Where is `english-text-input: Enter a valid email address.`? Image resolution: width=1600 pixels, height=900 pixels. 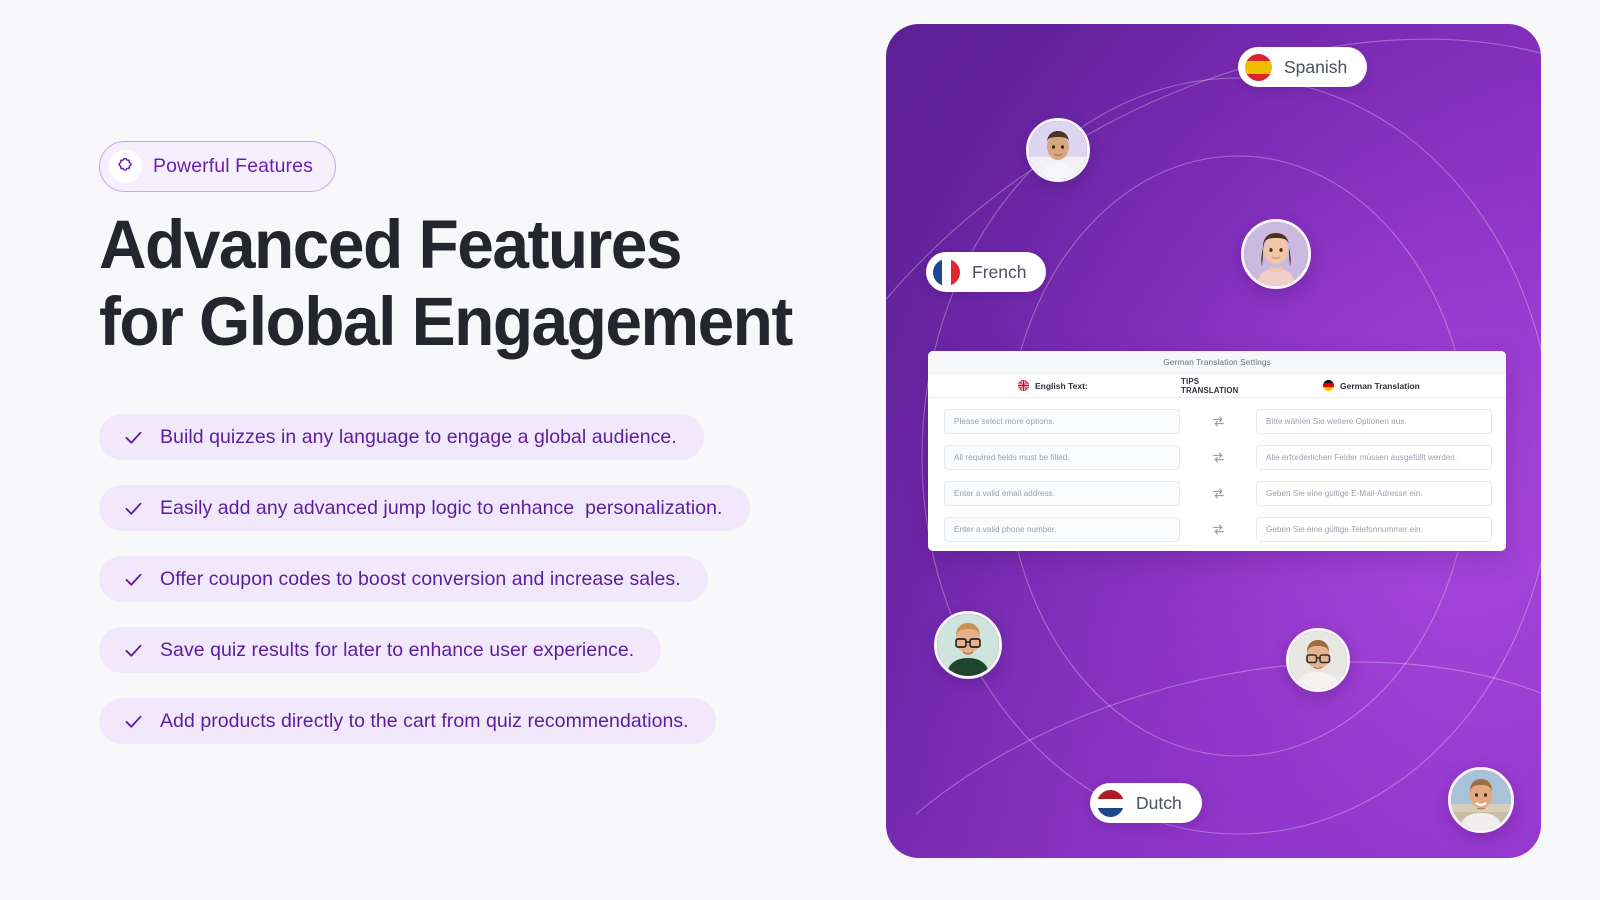 english-text-input: Enter a valid email address. is located at coordinates (1062, 493).